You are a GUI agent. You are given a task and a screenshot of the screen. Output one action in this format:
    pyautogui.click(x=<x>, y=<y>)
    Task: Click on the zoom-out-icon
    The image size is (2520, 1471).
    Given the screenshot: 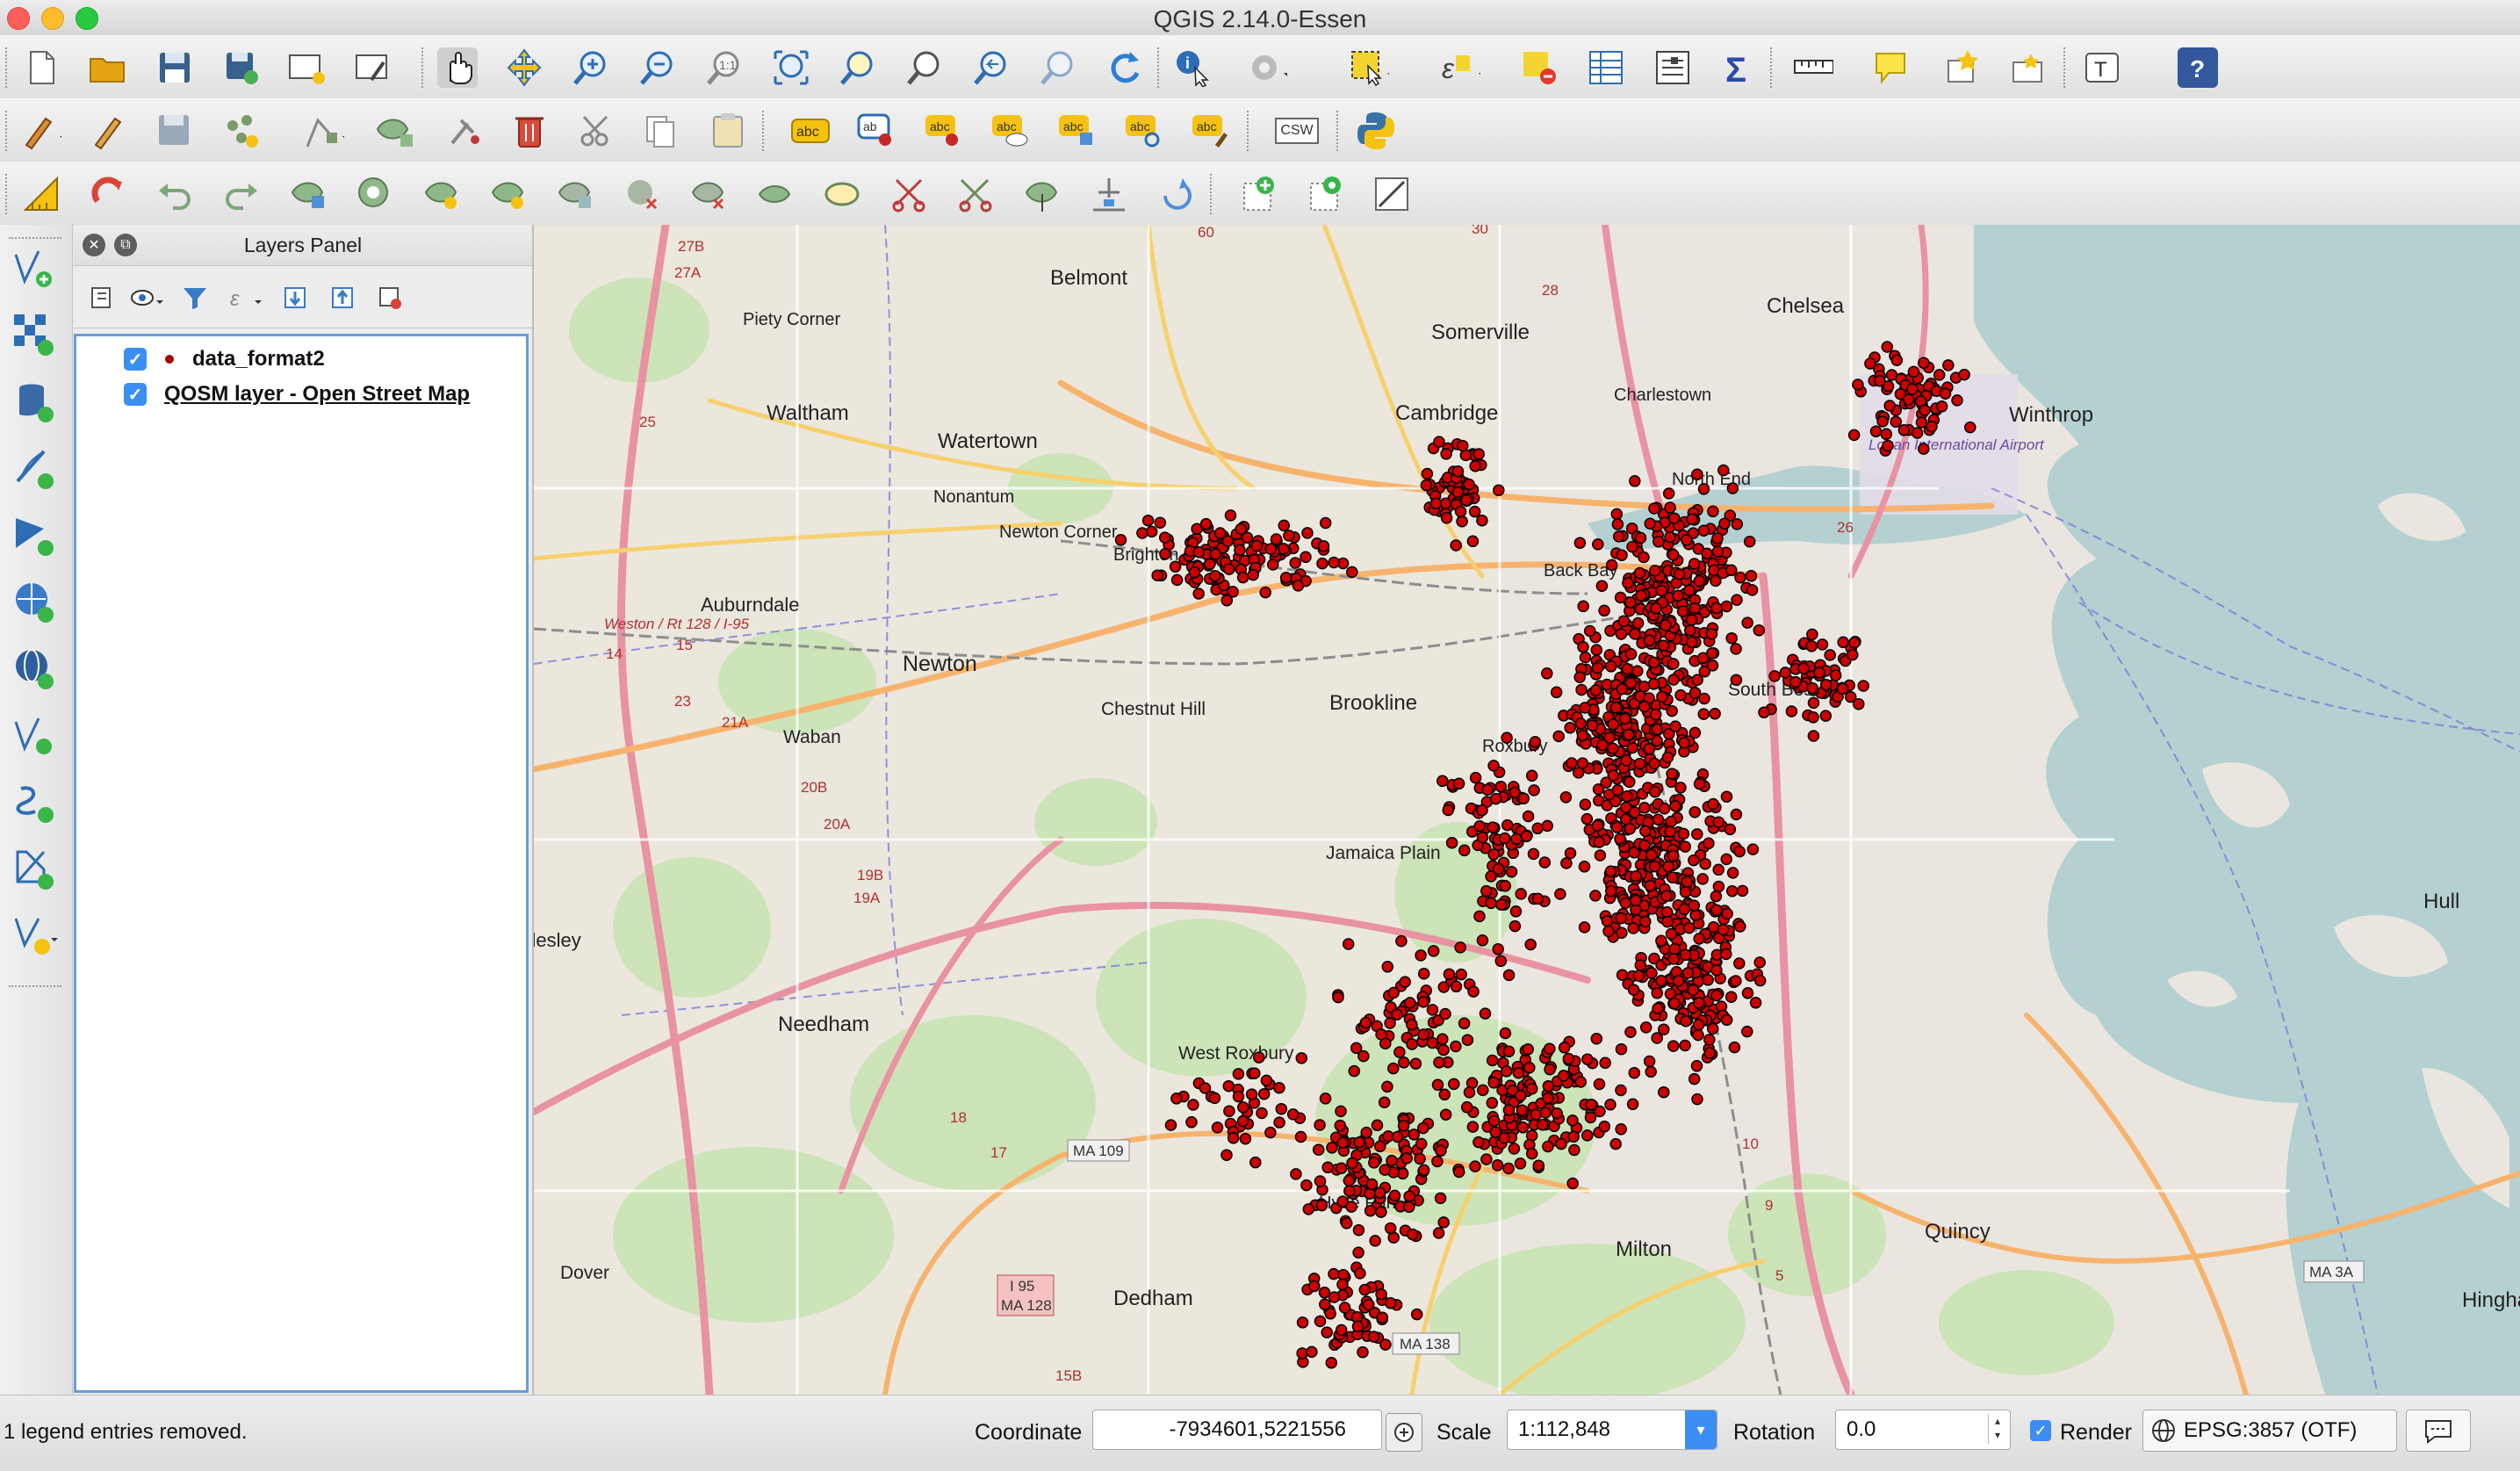 What is the action you would take?
    pyautogui.click(x=657, y=68)
    